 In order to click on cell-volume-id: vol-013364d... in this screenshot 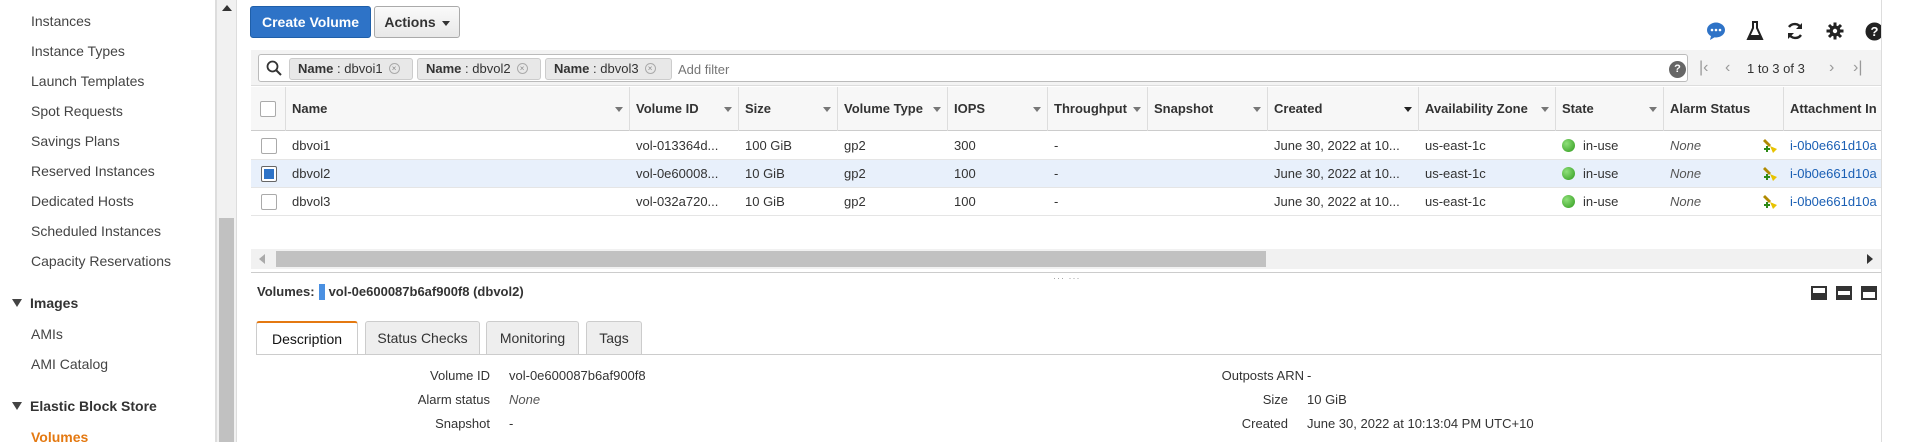, I will do `click(677, 145)`.